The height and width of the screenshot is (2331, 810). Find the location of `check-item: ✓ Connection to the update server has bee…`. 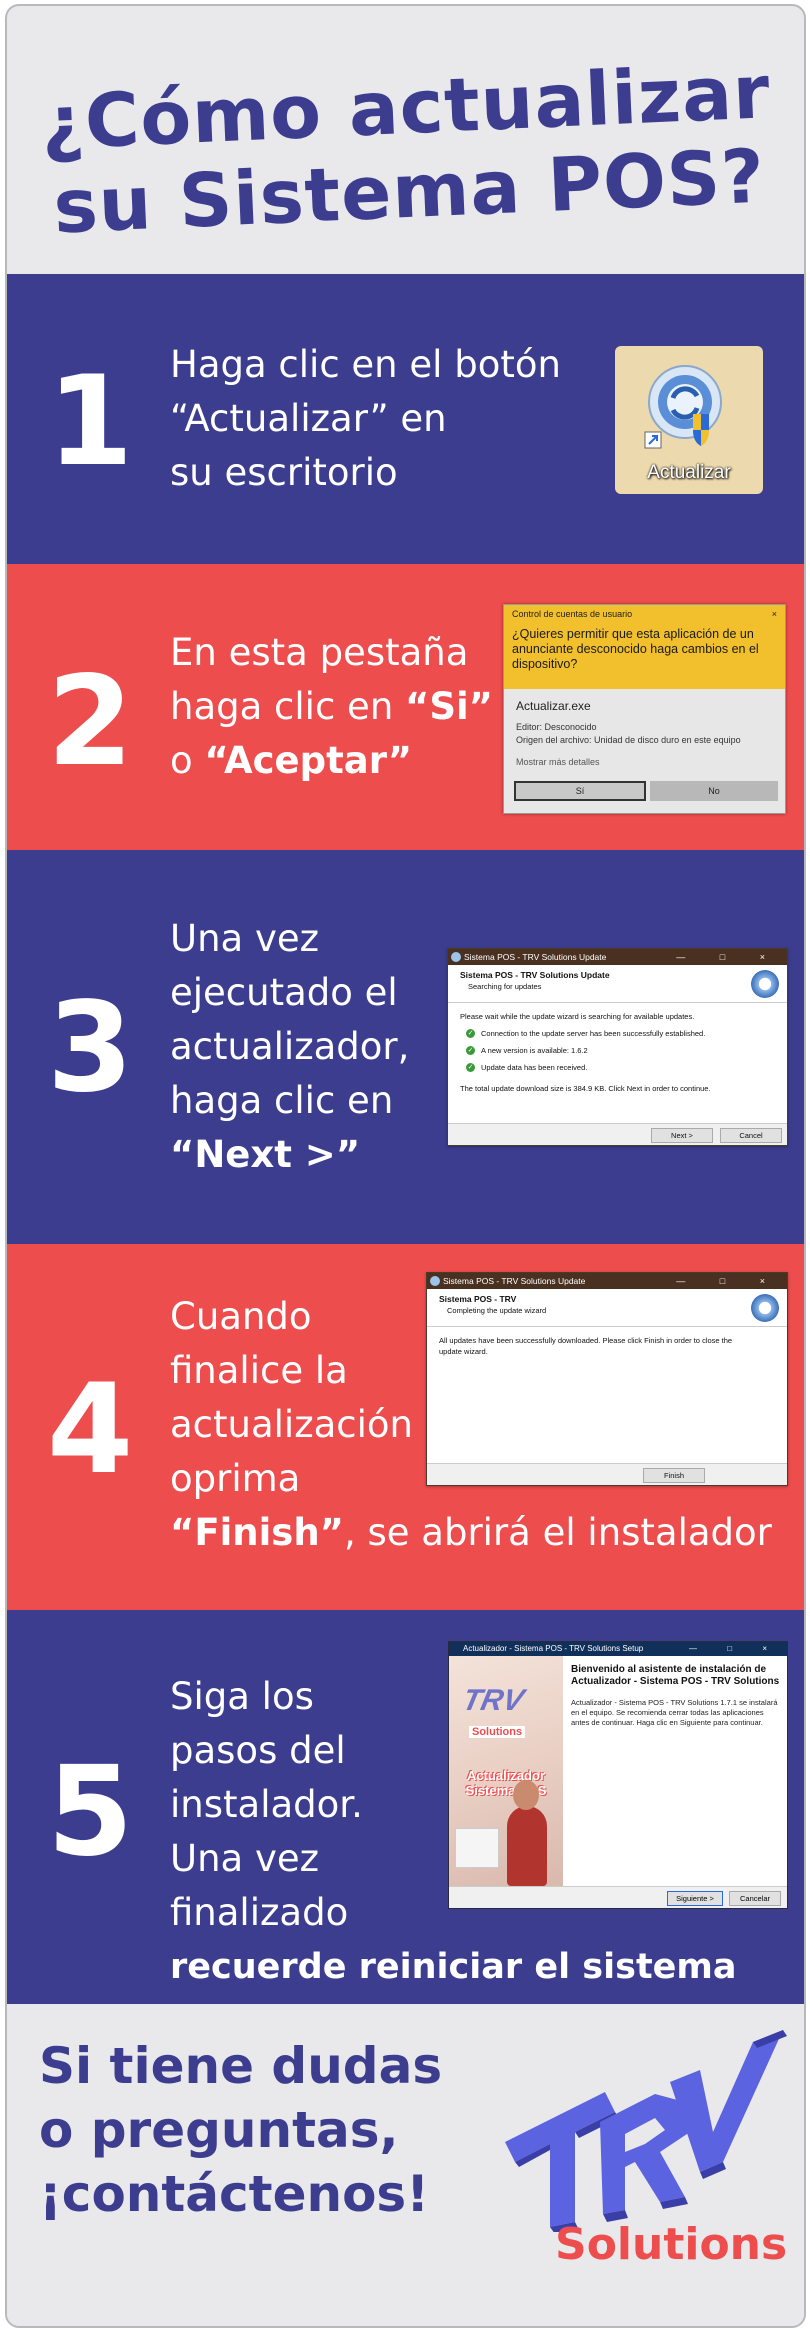

check-item: ✓ Connection to the update server has bee… is located at coordinates (617, 1033).